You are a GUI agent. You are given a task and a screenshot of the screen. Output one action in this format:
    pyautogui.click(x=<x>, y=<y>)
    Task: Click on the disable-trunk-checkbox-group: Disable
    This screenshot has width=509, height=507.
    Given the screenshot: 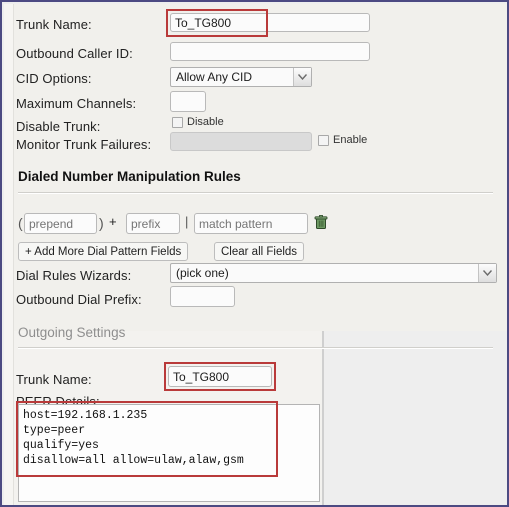 What is the action you would take?
    pyautogui.click(x=198, y=122)
    